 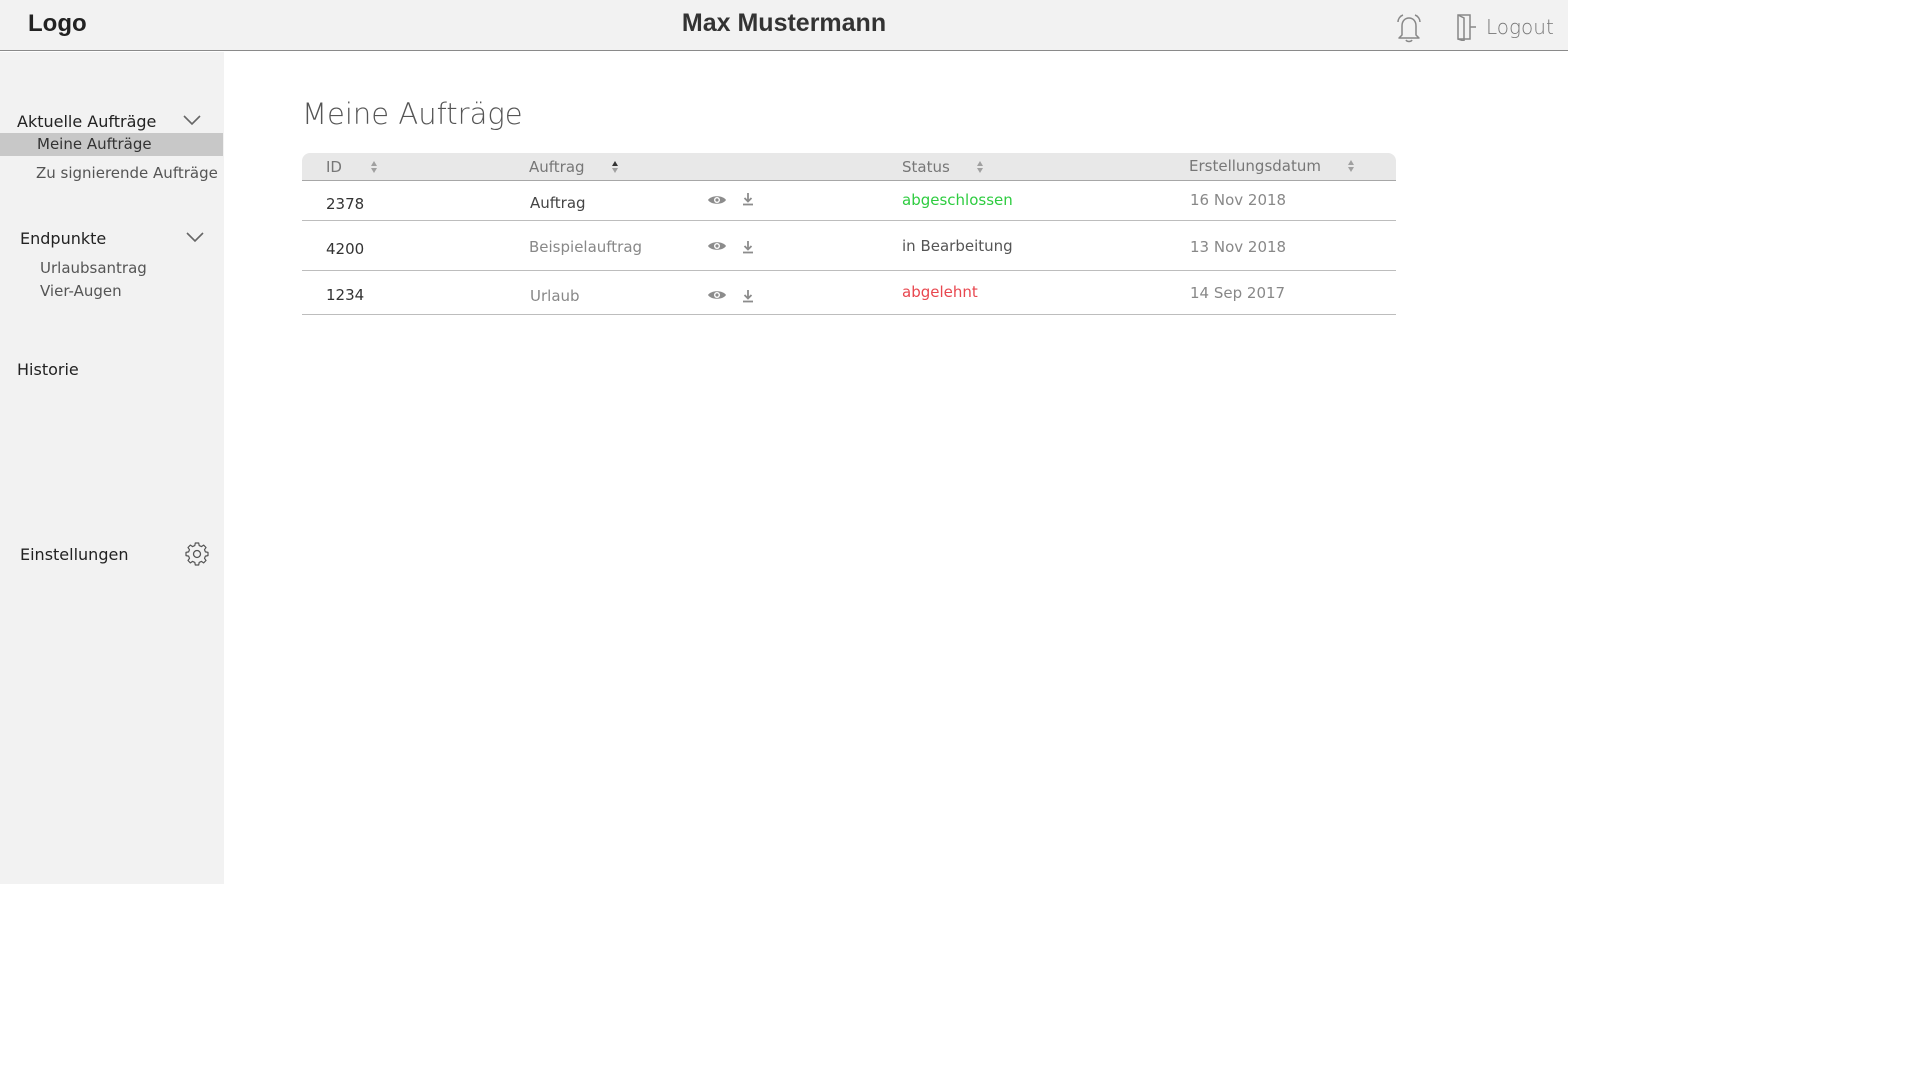 I want to click on door-exit-icon, so click(x=1466, y=27).